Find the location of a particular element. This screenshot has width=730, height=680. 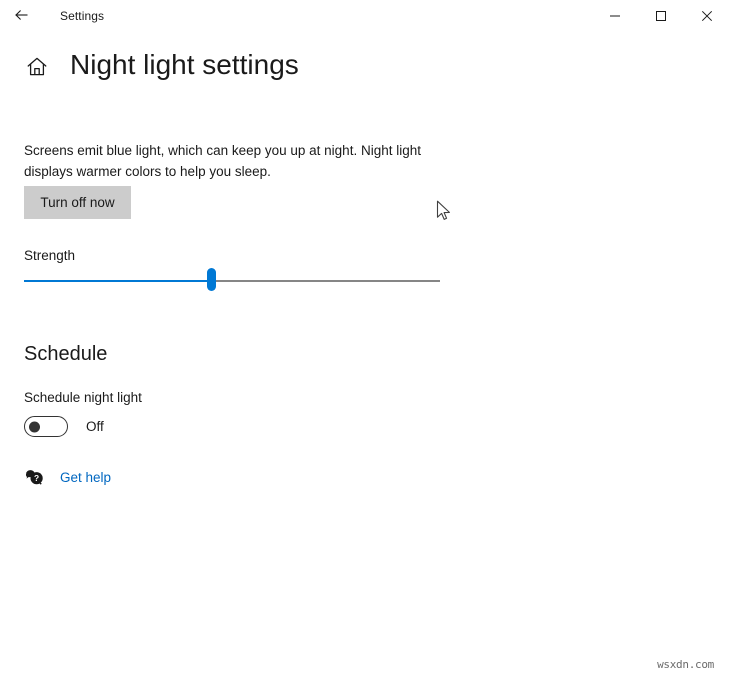

home-icon is located at coordinates (37, 67).